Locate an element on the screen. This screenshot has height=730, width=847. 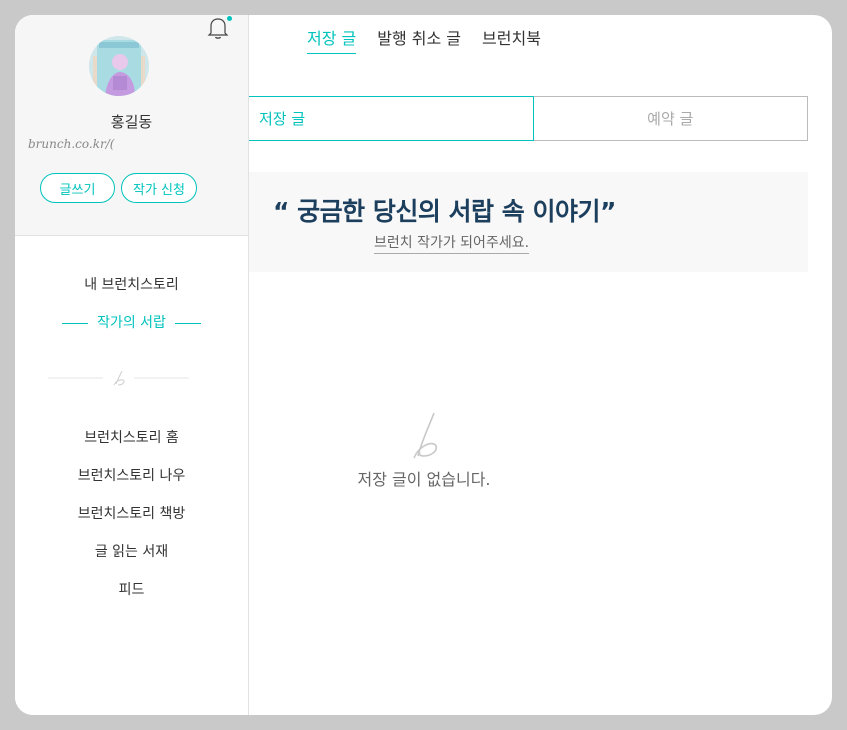
sidebar-item-reading-library: 글 읽는 서재 is located at coordinates (131, 551).